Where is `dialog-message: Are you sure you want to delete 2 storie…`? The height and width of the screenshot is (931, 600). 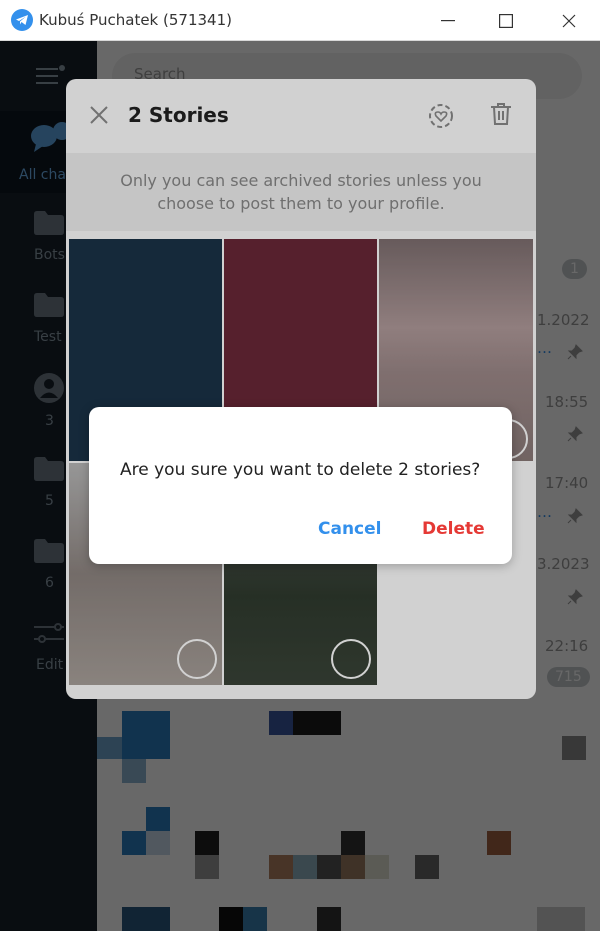 dialog-message: Are you sure you want to delete 2 storie… is located at coordinates (300, 470).